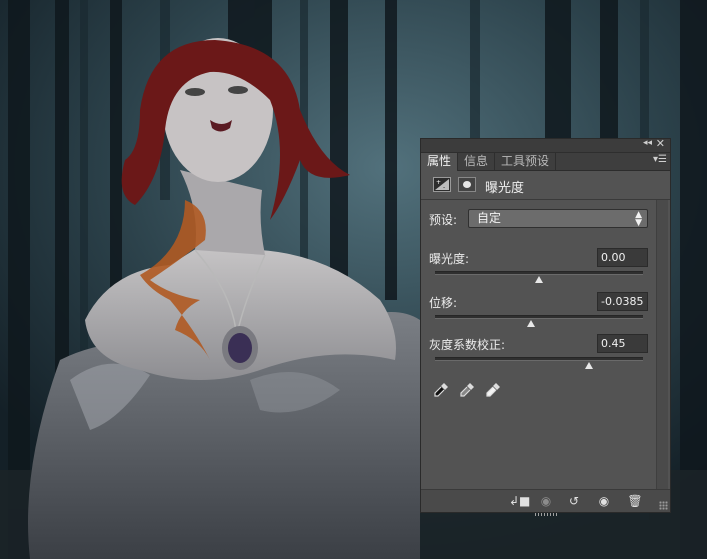  What do you see at coordinates (545, 145) in the screenshot?
I see `panel-titlebar: ◂◂ ✕` at bounding box center [545, 145].